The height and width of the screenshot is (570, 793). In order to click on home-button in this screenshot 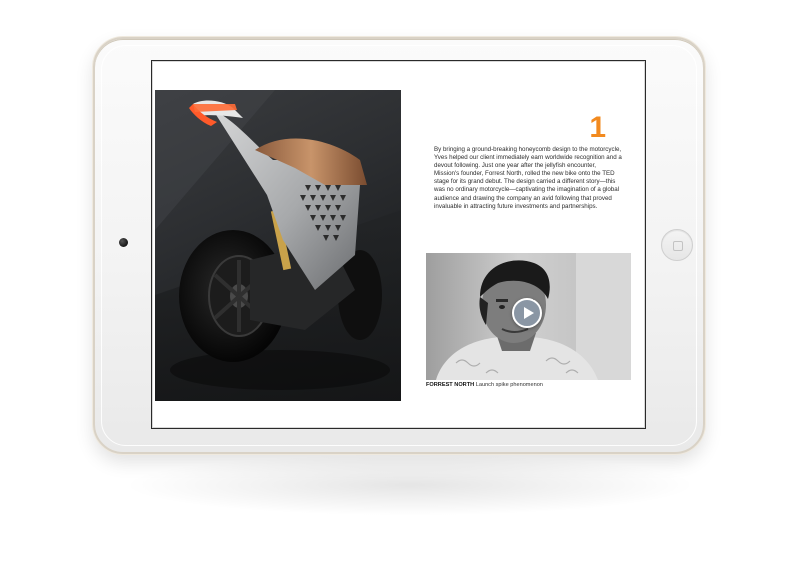, I will do `click(677, 245)`.